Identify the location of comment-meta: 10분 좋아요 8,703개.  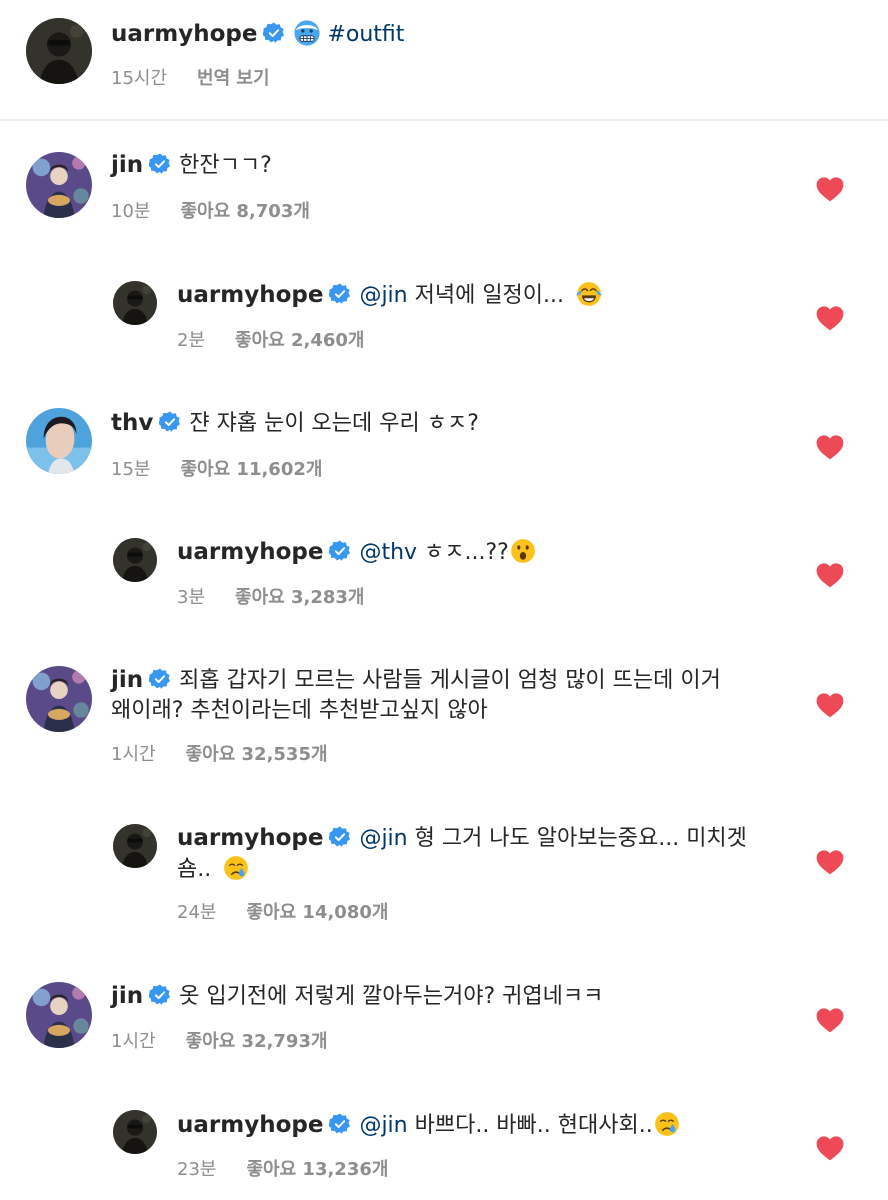
(210, 210).